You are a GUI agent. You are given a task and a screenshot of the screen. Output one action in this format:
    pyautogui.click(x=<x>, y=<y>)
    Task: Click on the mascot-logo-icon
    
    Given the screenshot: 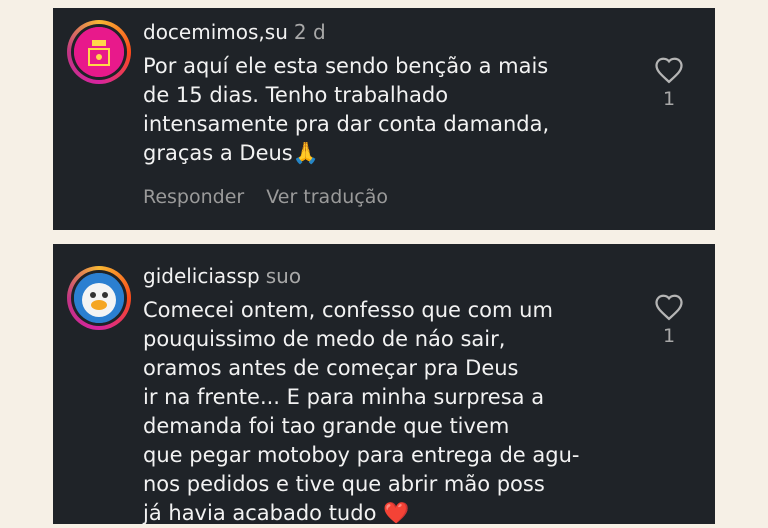 What is the action you would take?
    pyautogui.click(x=99, y=298)
    